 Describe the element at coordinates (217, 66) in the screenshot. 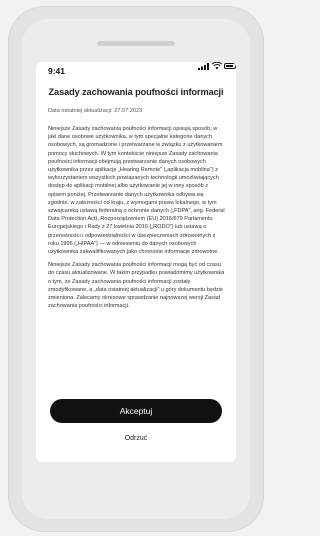

I see `wifi-icon` at that location.